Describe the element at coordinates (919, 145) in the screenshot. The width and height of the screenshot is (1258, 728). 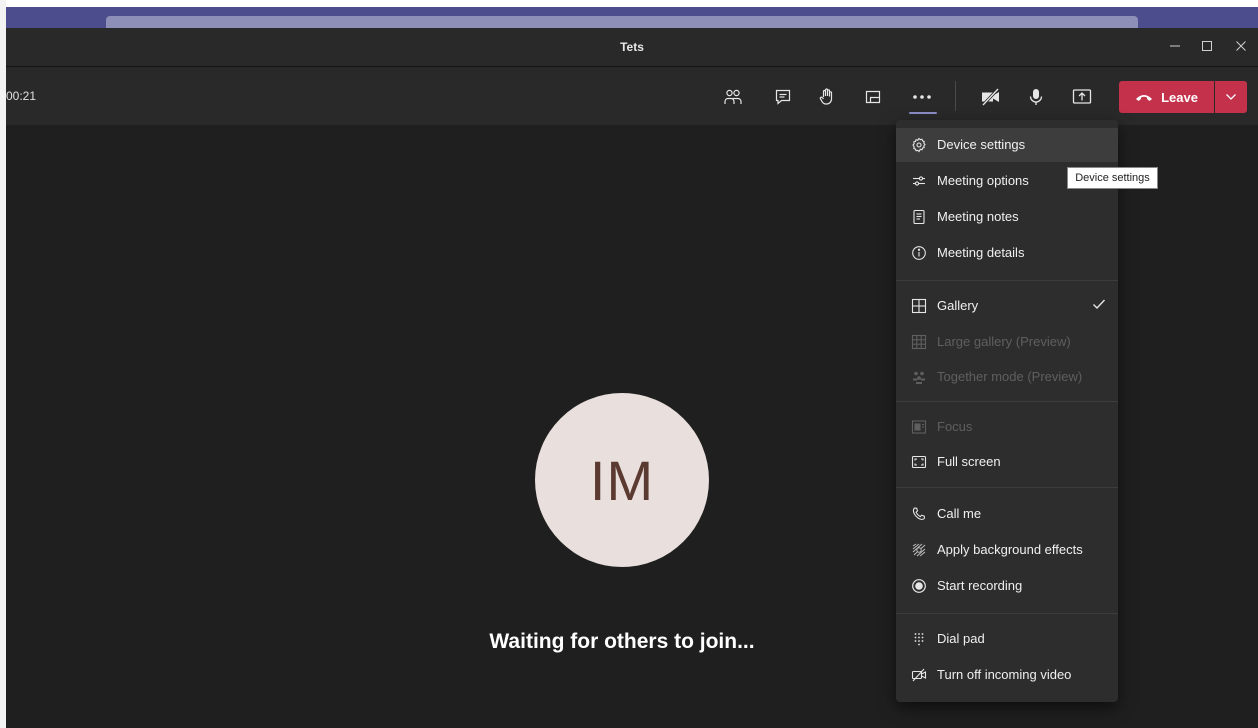
I see `gear-icon` at that location.